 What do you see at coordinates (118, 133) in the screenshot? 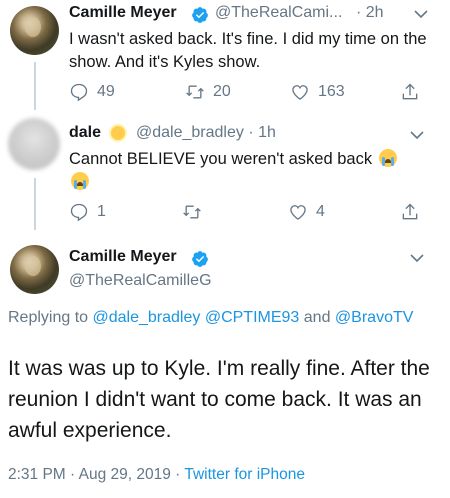
I see `angel-emoji` at bounding box center [118, 133].